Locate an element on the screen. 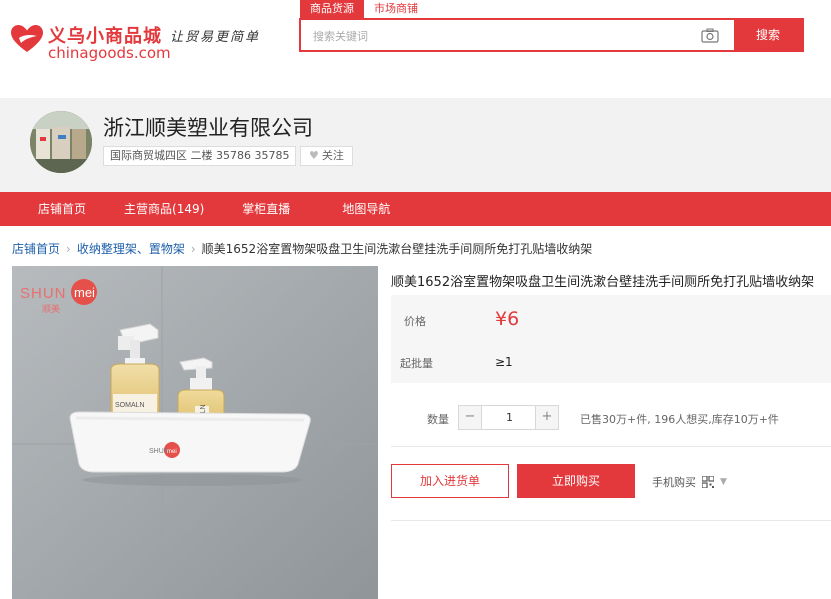 The height and width of the screenshot is (599, 831). quantity-decrease-button: − is located at coordinates (470, 417).